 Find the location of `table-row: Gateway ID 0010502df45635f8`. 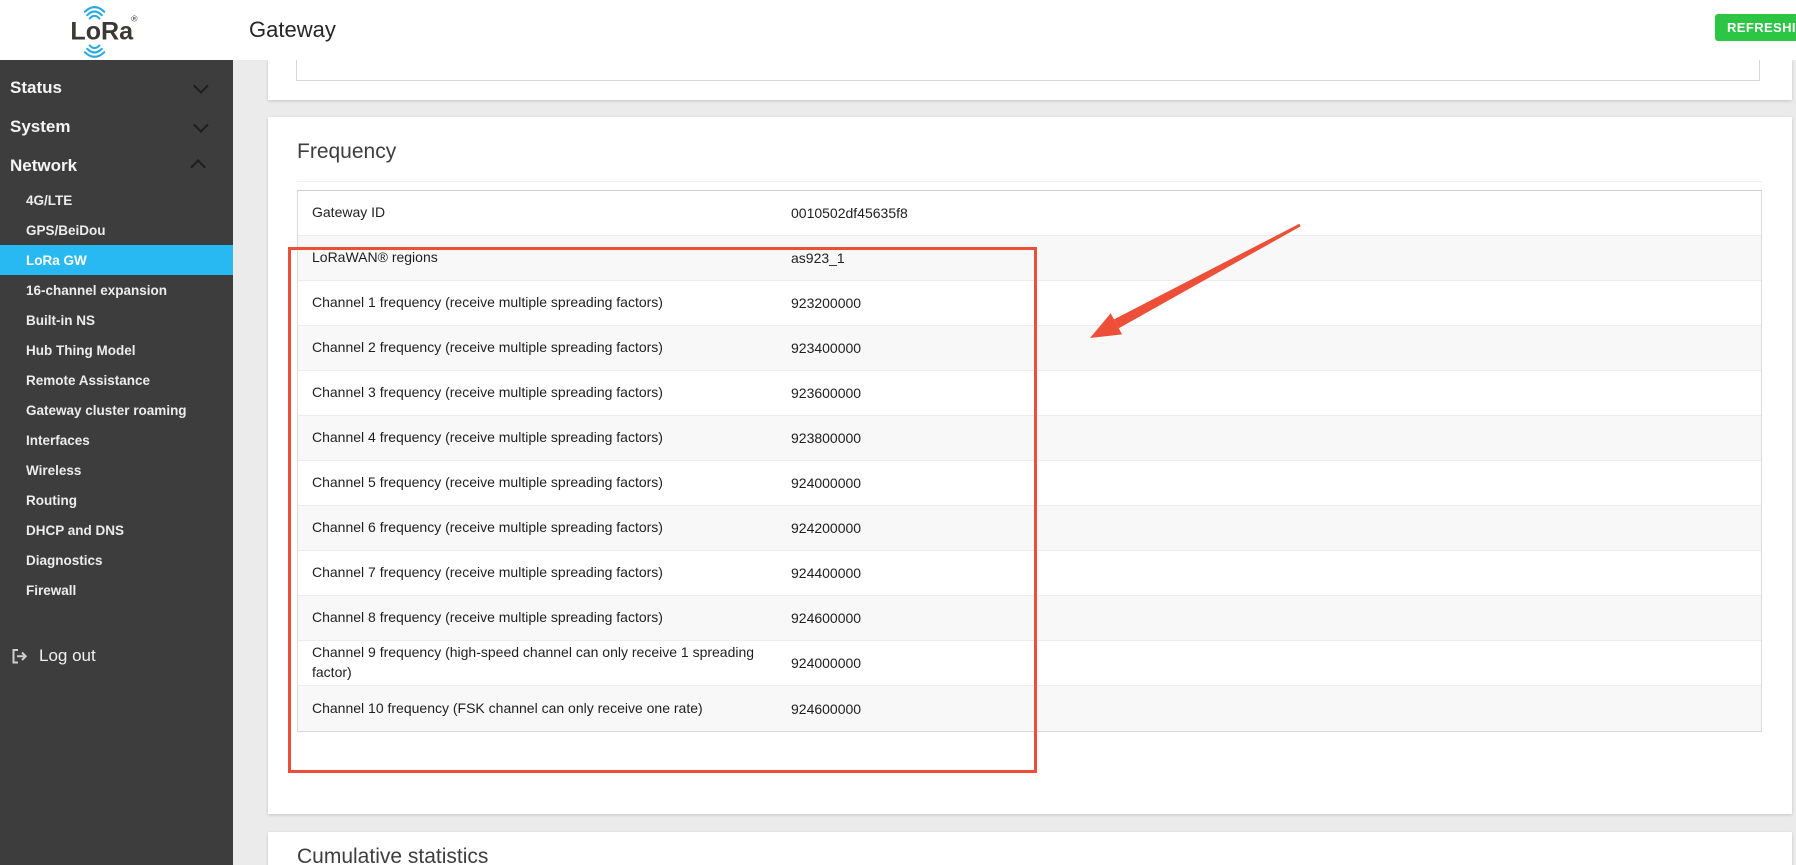

table-row: Gateway ID 0010502df45635f8 is located at coordinates (1029, 213).